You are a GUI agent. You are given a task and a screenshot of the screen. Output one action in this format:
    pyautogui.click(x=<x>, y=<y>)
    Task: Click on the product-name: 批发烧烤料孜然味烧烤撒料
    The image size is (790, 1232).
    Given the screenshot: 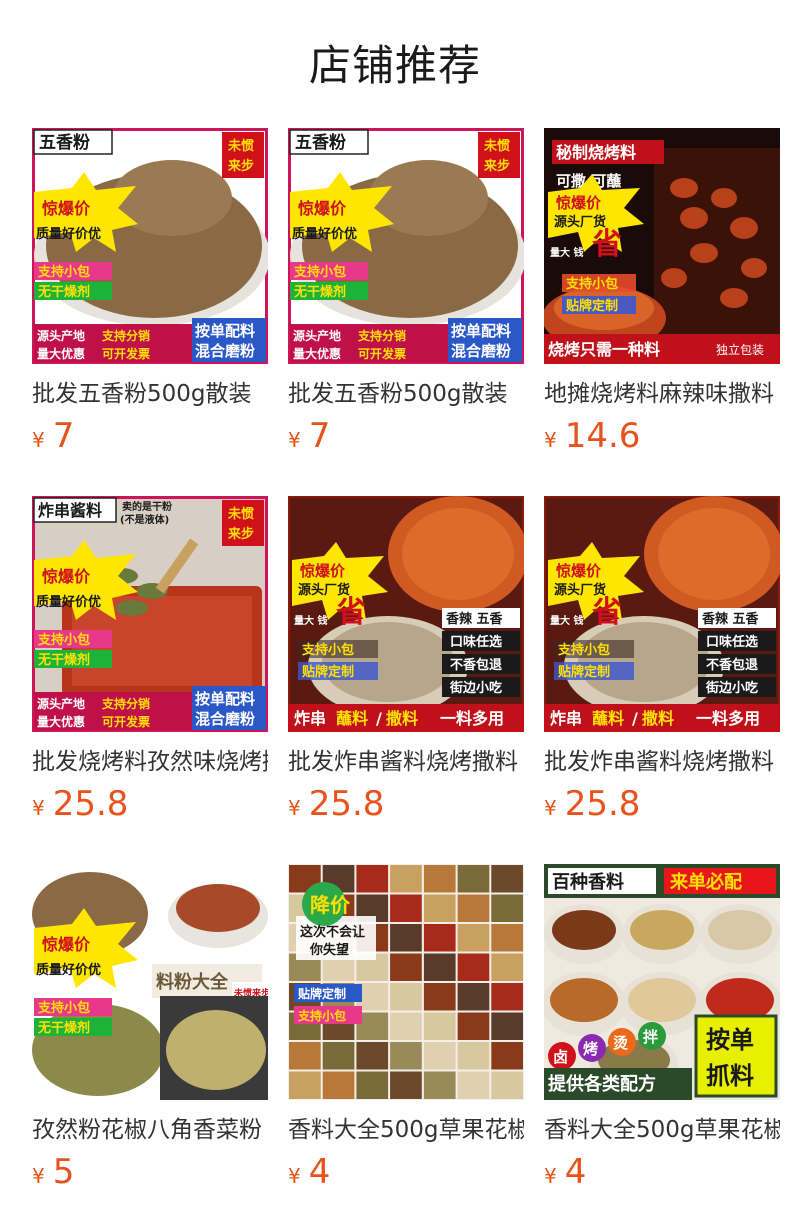 What is the action you would take?
    pyautogui.click(x=150, y=763)
    